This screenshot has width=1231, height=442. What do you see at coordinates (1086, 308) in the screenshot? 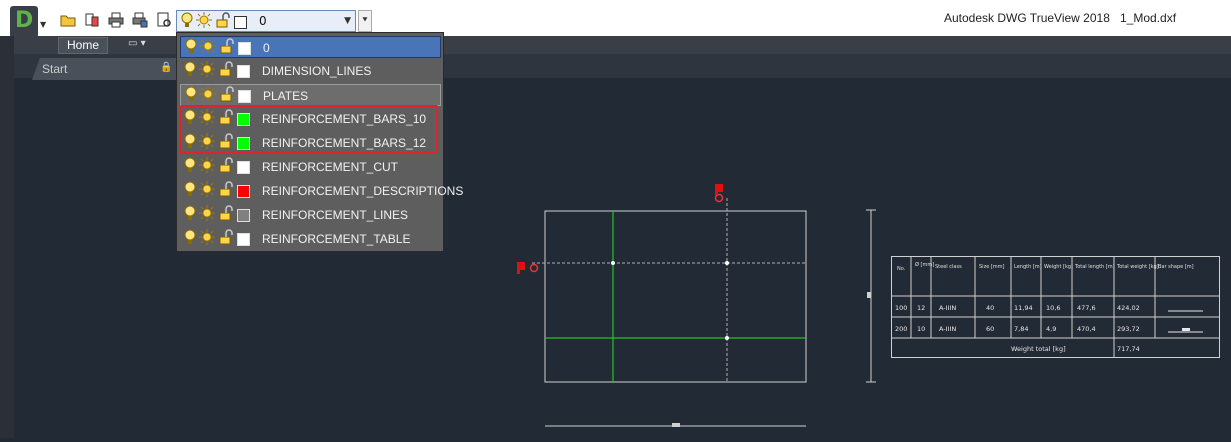
I see `table-cell: 477,6` at bounding box center [1086, 308].